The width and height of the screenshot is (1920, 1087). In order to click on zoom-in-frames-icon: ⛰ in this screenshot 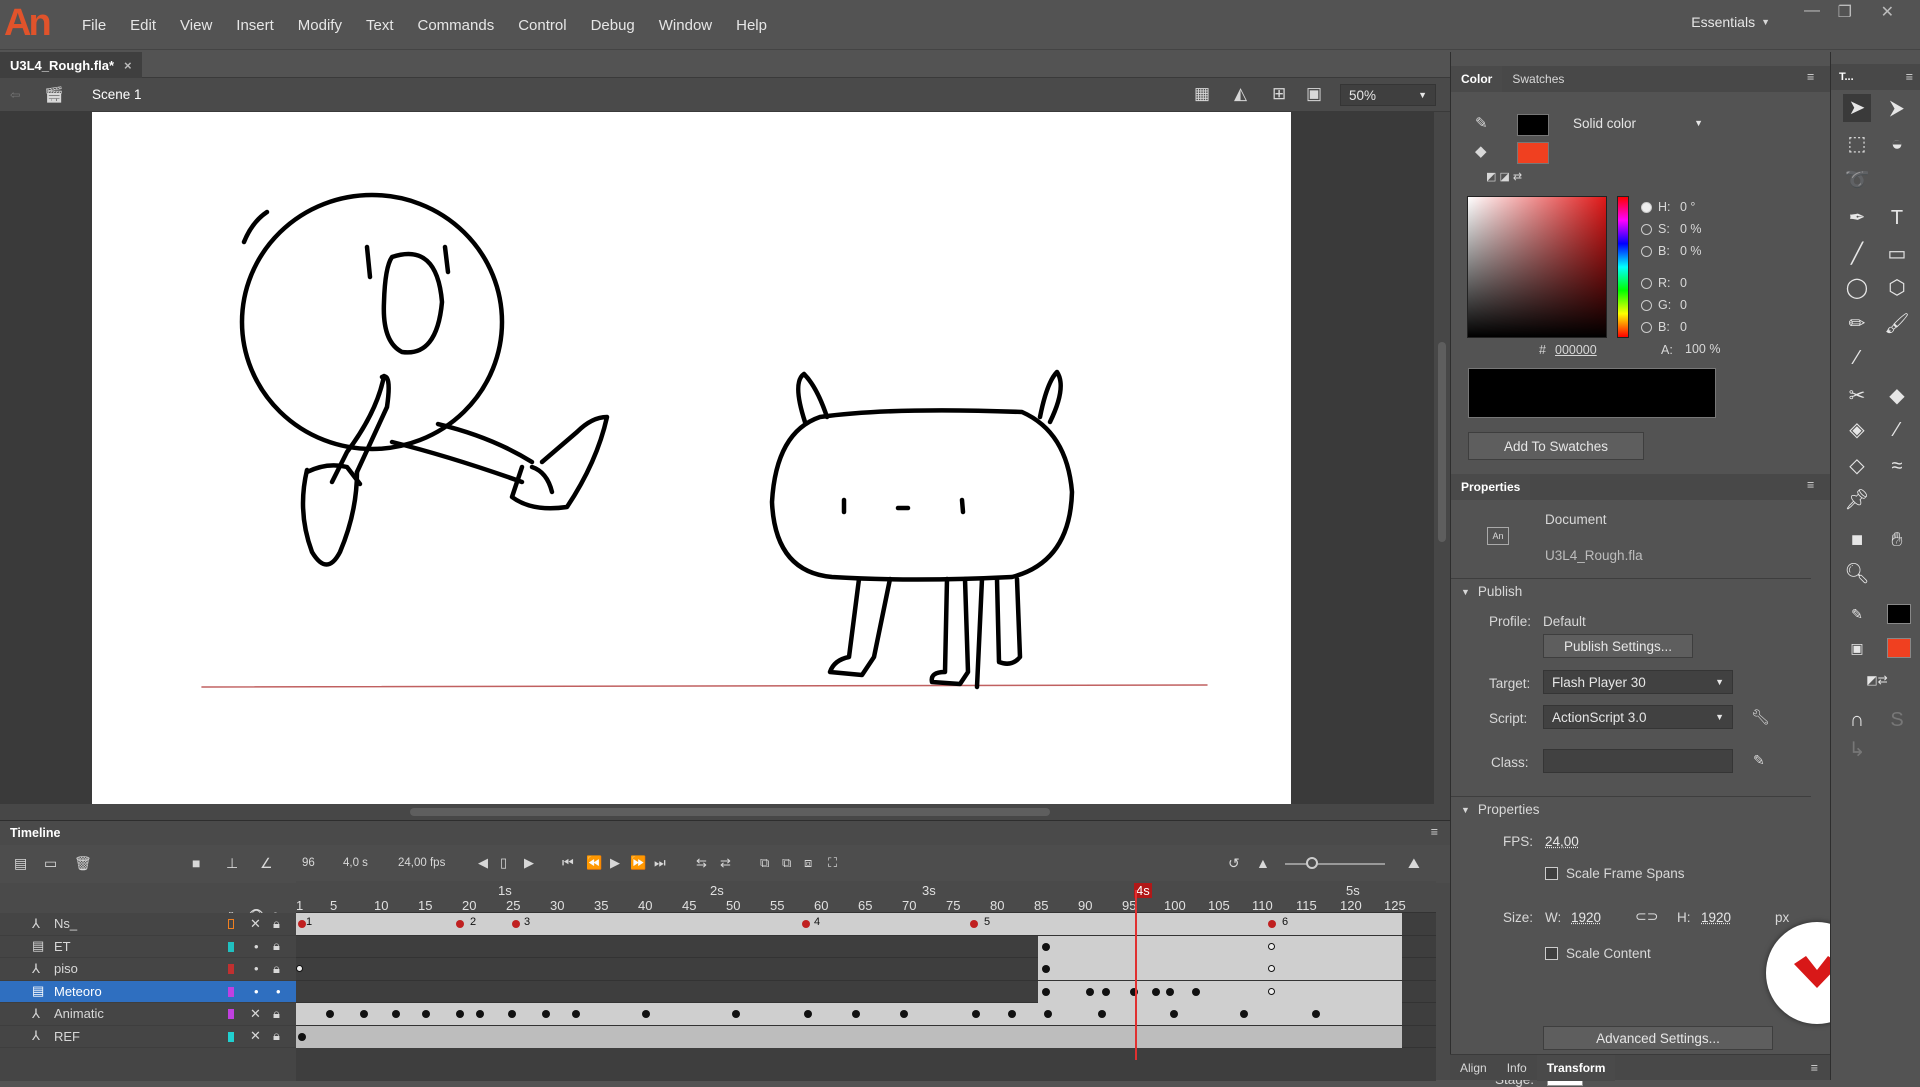, I will do `click(1414, 863)`.